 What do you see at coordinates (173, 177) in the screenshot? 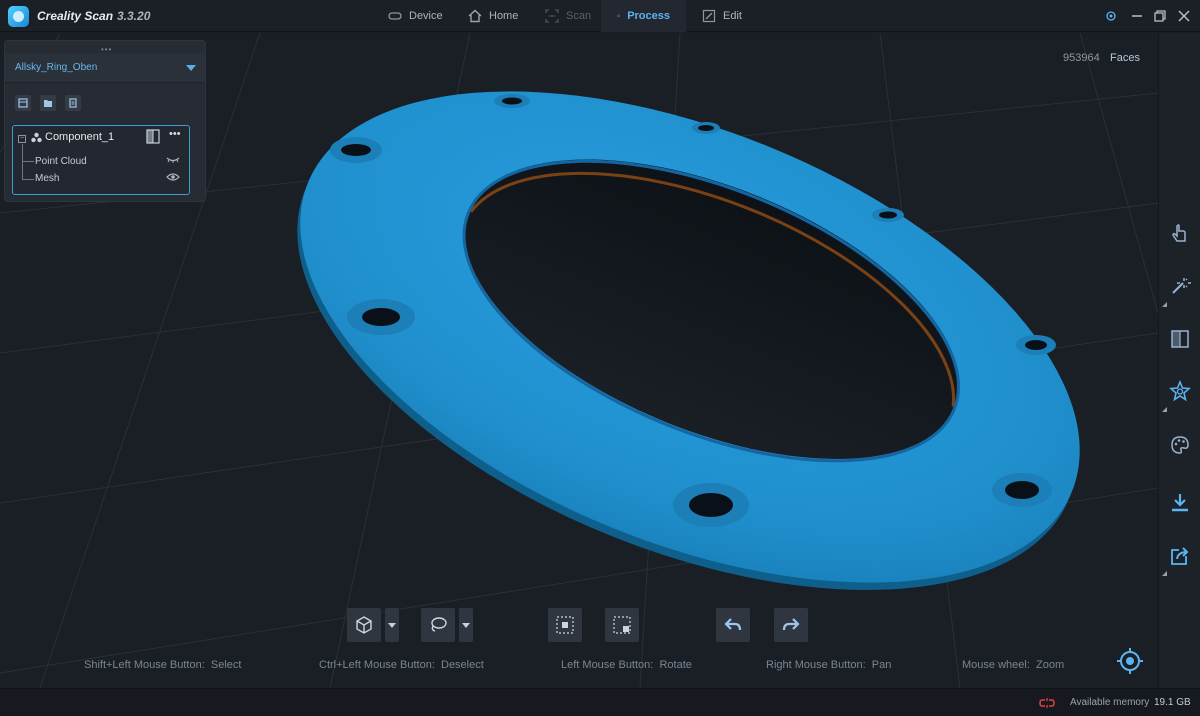
I see `eye-icon` at bounding box center [173, 177].